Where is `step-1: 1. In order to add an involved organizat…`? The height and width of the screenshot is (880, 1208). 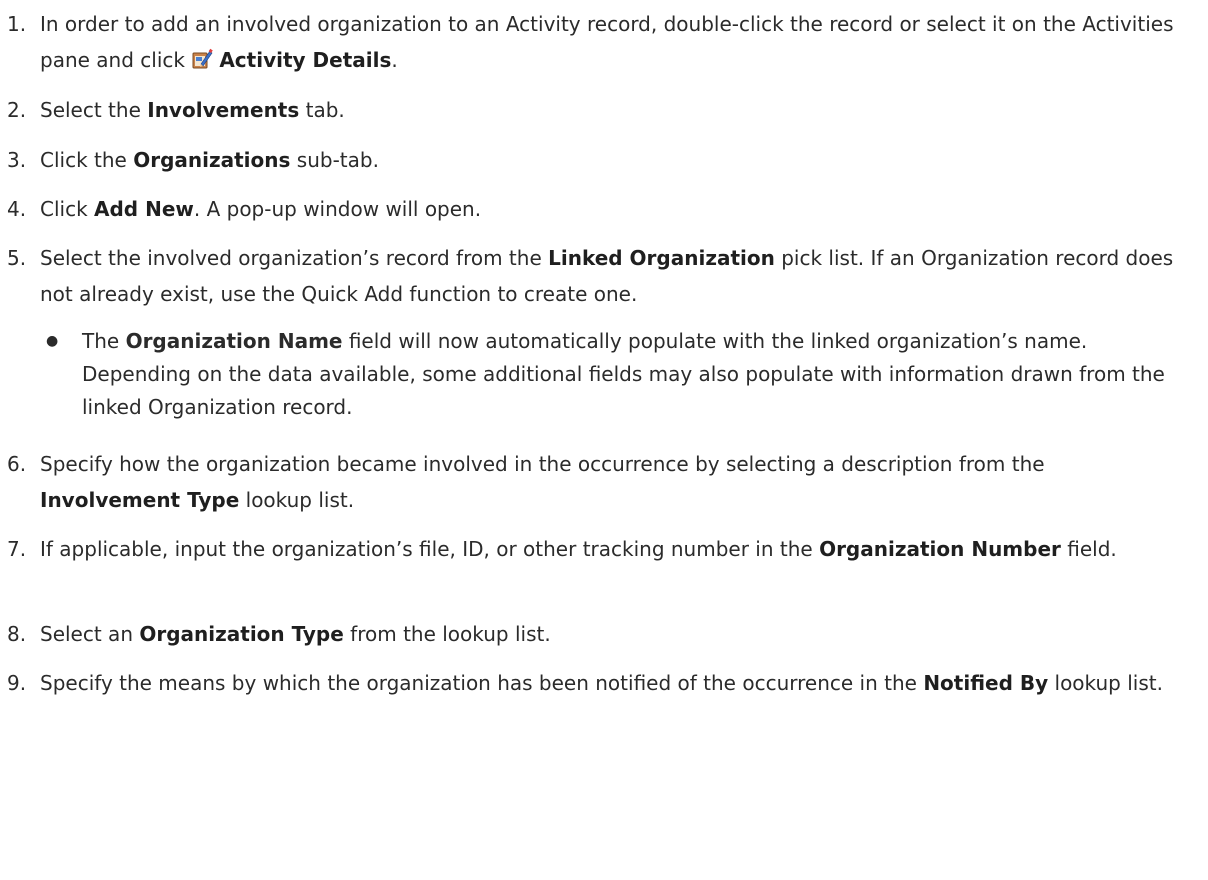
step-1: 1. In order to add an involved organizat… is located at coordinates (590, 42).